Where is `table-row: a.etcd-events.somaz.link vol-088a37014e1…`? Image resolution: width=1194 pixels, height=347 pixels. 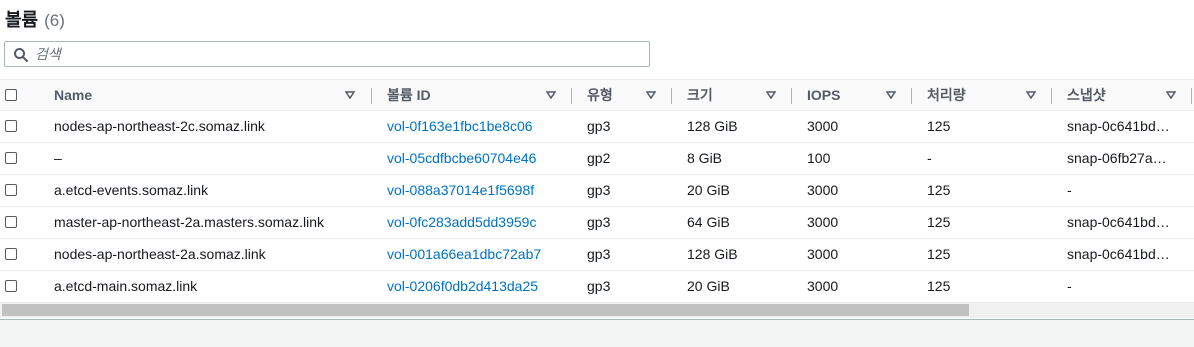 table-row: a.etcd-events.somaz.link vol-088a37014e1… is located at coordinates (597, 191).